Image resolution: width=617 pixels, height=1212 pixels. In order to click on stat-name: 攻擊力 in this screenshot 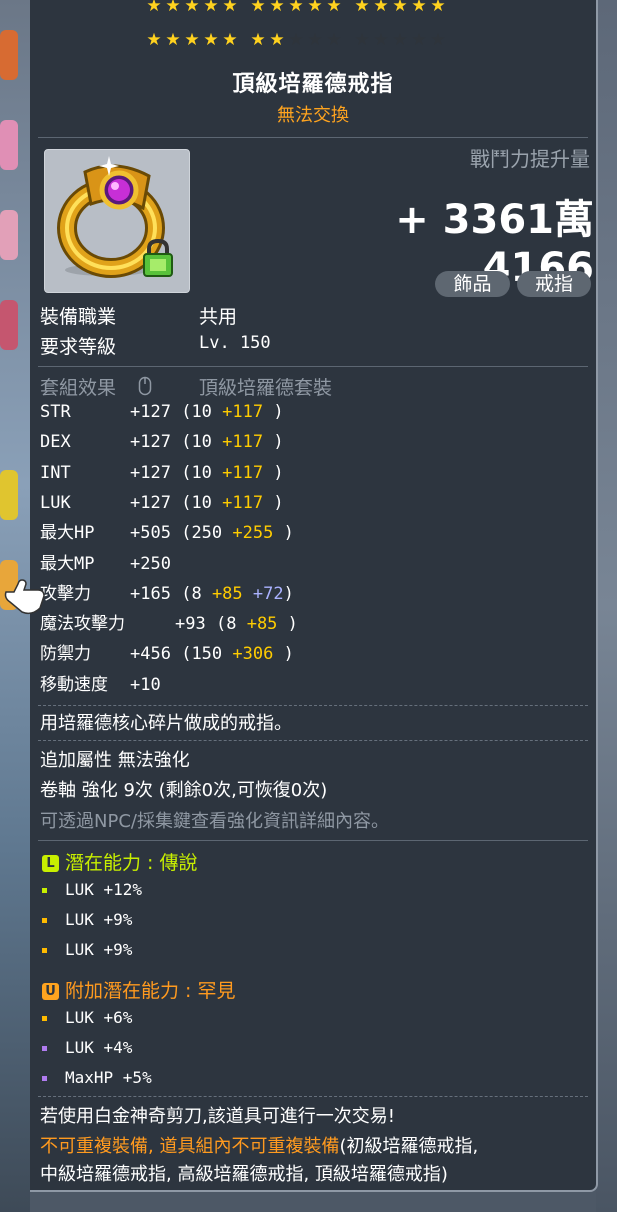, I will do `click(65, 593)`.